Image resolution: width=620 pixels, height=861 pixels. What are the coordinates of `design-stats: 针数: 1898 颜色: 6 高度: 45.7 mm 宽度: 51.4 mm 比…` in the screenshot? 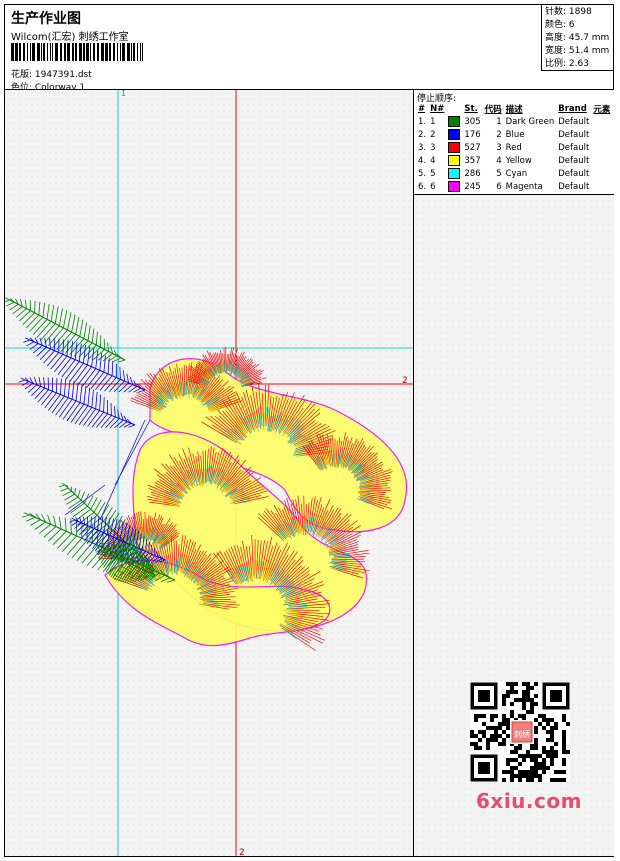 It's located at (577, 38).